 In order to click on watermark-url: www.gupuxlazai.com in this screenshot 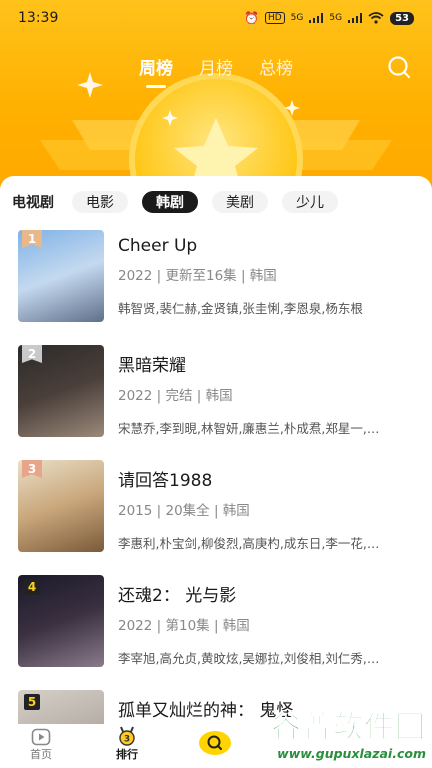, I will do `click(351, 753)`.